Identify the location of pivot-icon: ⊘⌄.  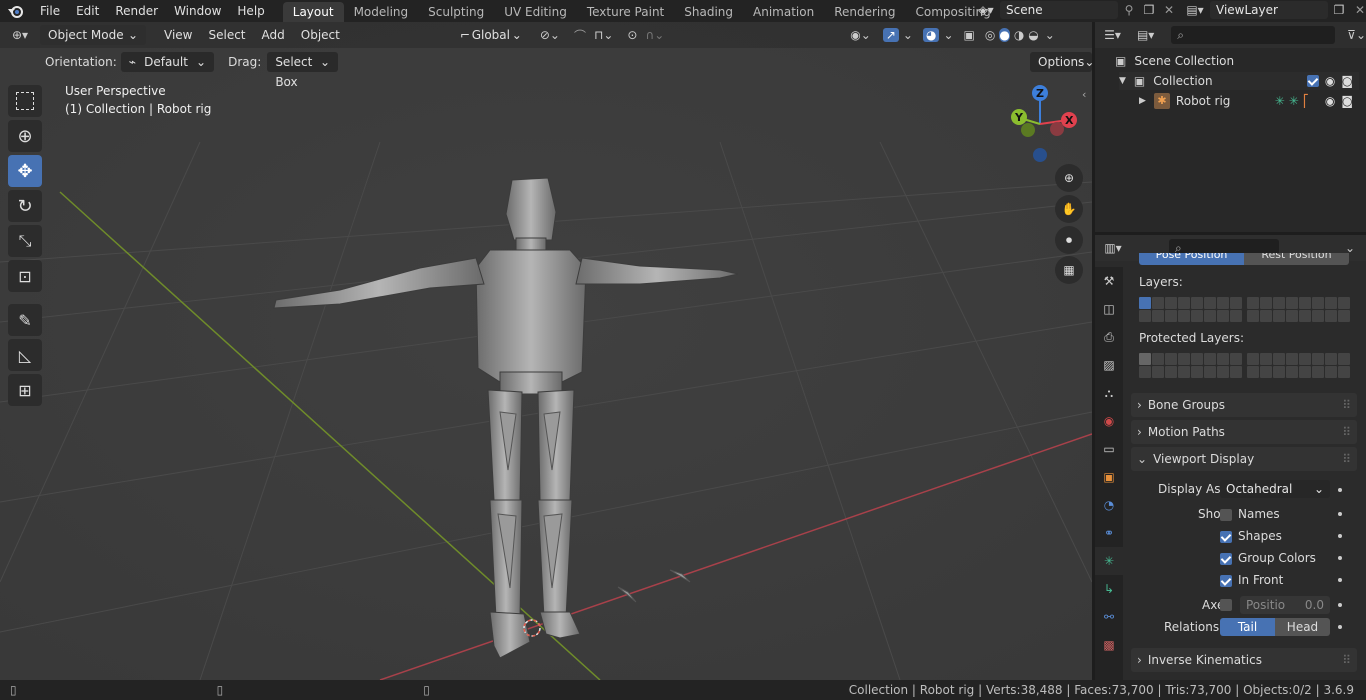
(550, 35).